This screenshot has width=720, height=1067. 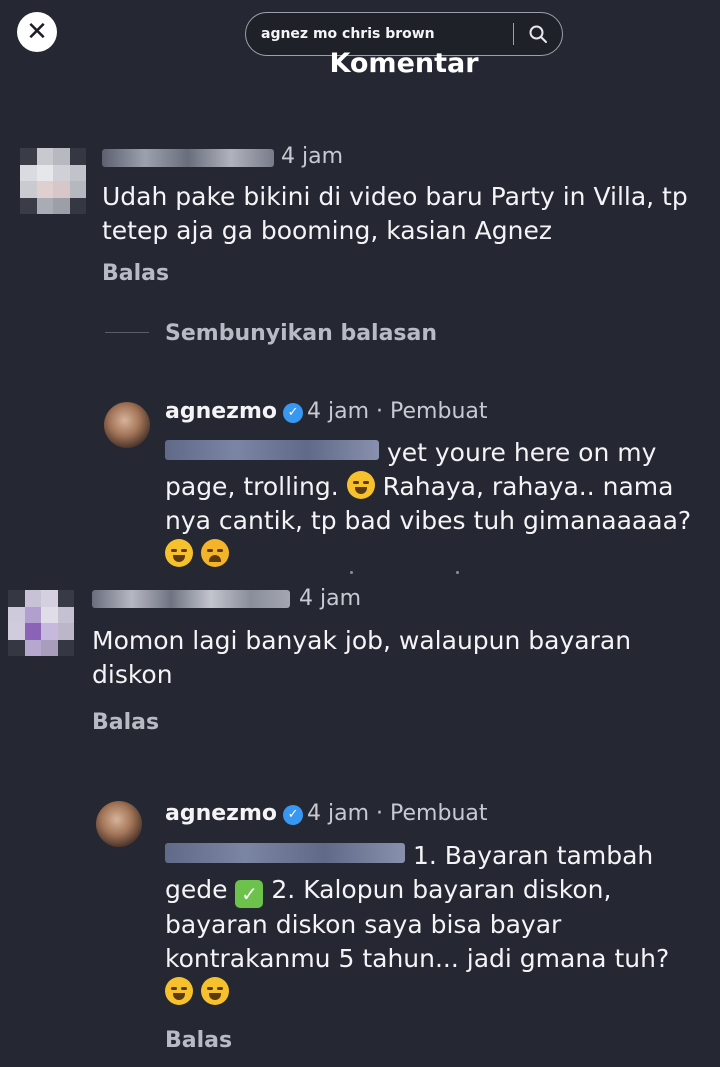 What do you see at coordinates (196, 889) in the screenshot?
I see `reply-text-line: gede` at bounding box center [196, 889].